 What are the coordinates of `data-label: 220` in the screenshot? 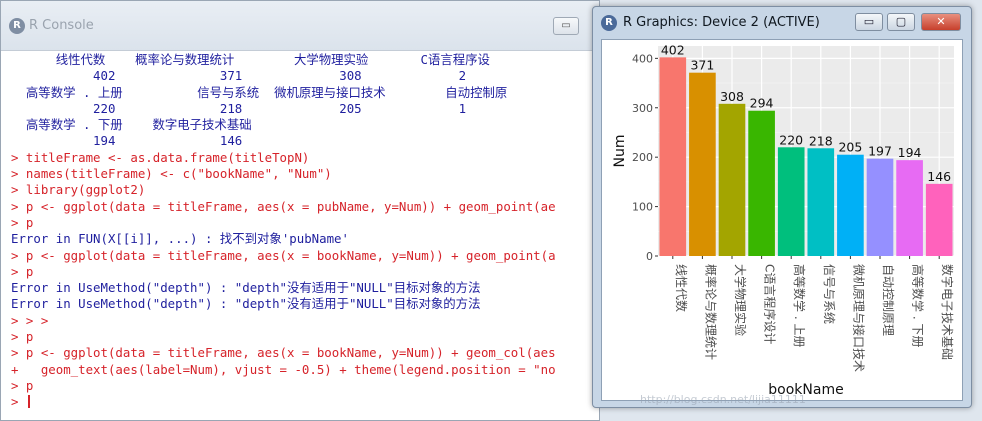 It's located at (791, 139).